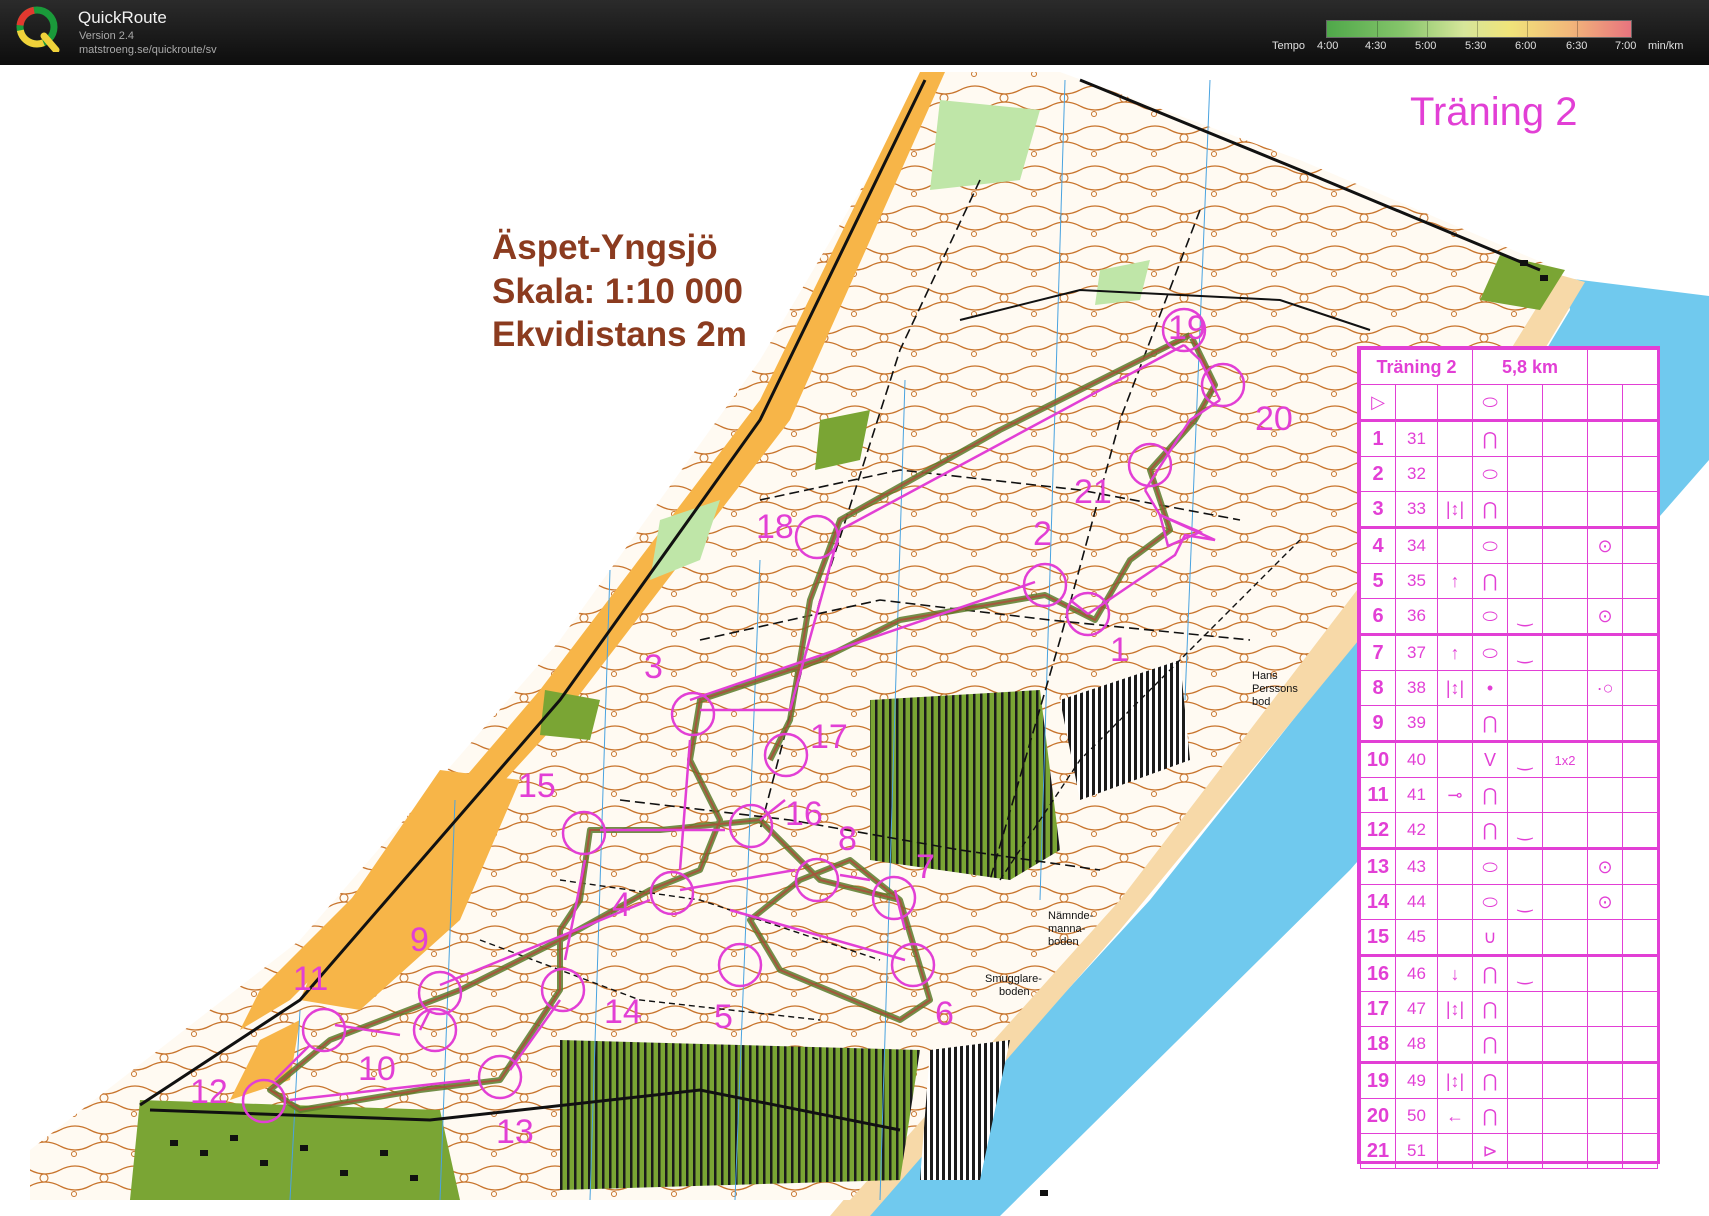 The image size is (1709, 1216). I want to click on control-seq-number: 4, so click(1378, 545).